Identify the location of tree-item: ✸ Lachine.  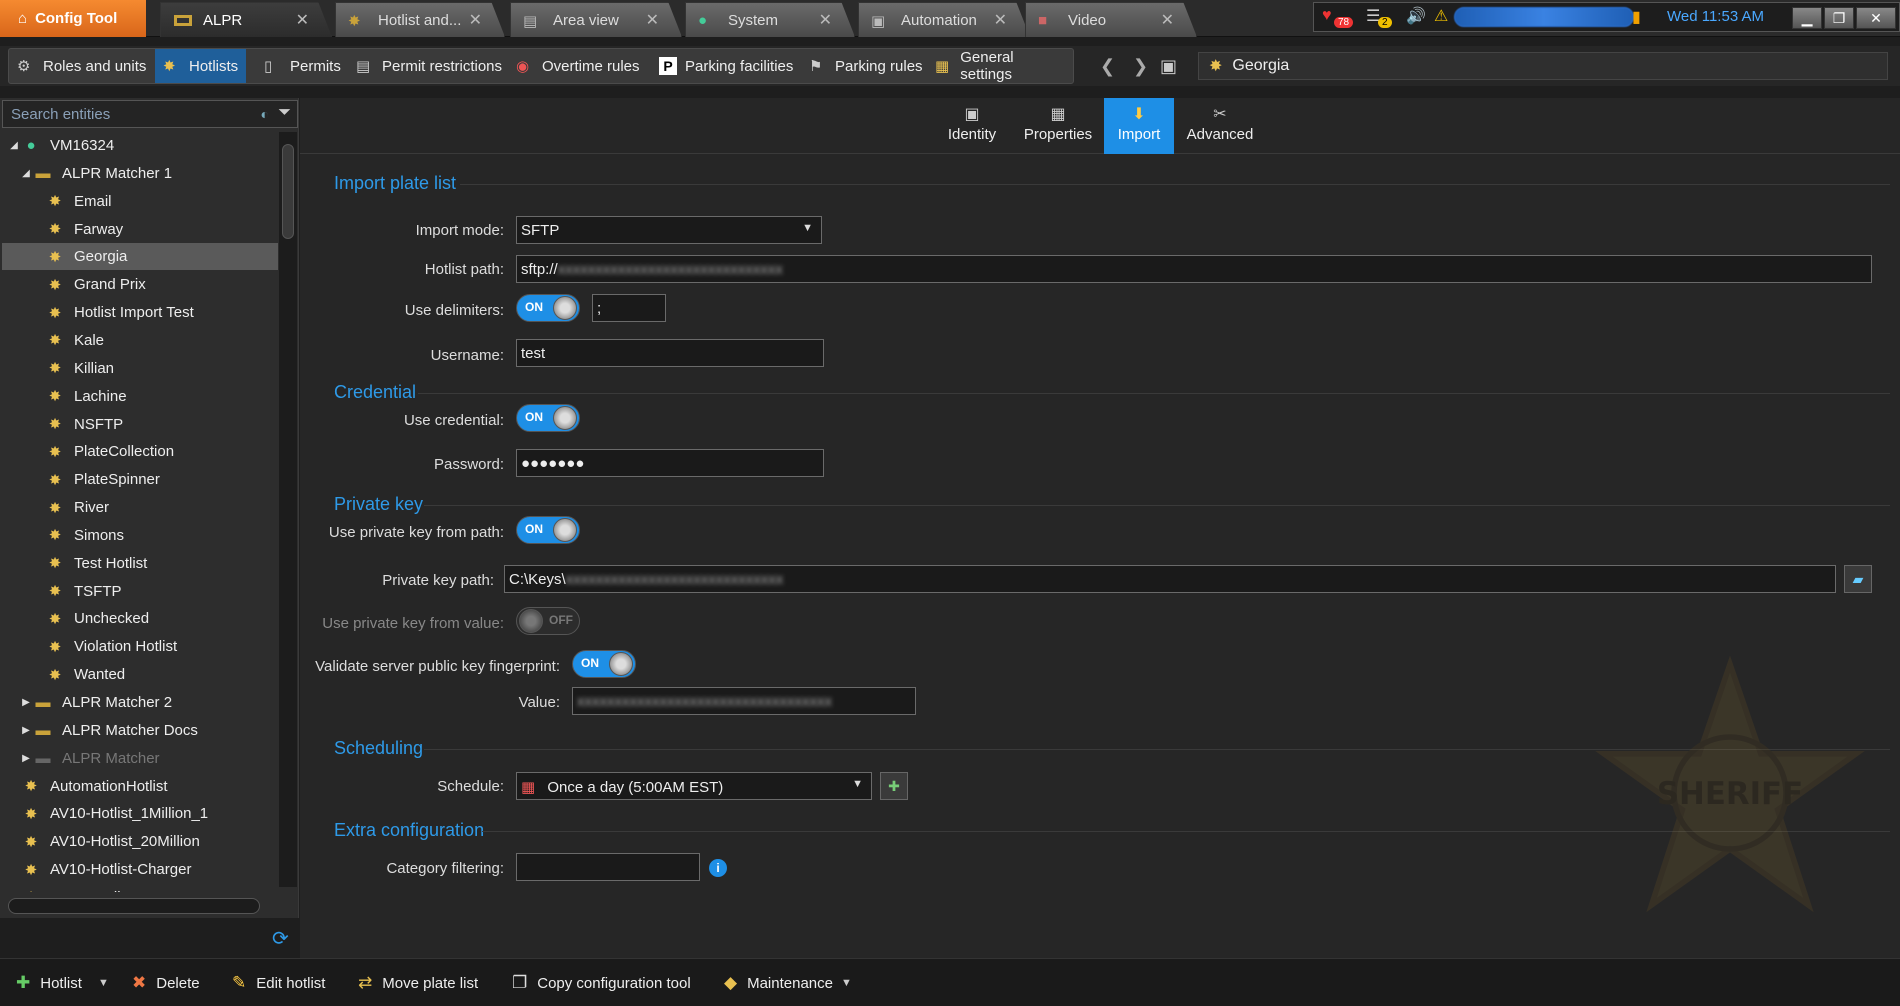
(140, 396).